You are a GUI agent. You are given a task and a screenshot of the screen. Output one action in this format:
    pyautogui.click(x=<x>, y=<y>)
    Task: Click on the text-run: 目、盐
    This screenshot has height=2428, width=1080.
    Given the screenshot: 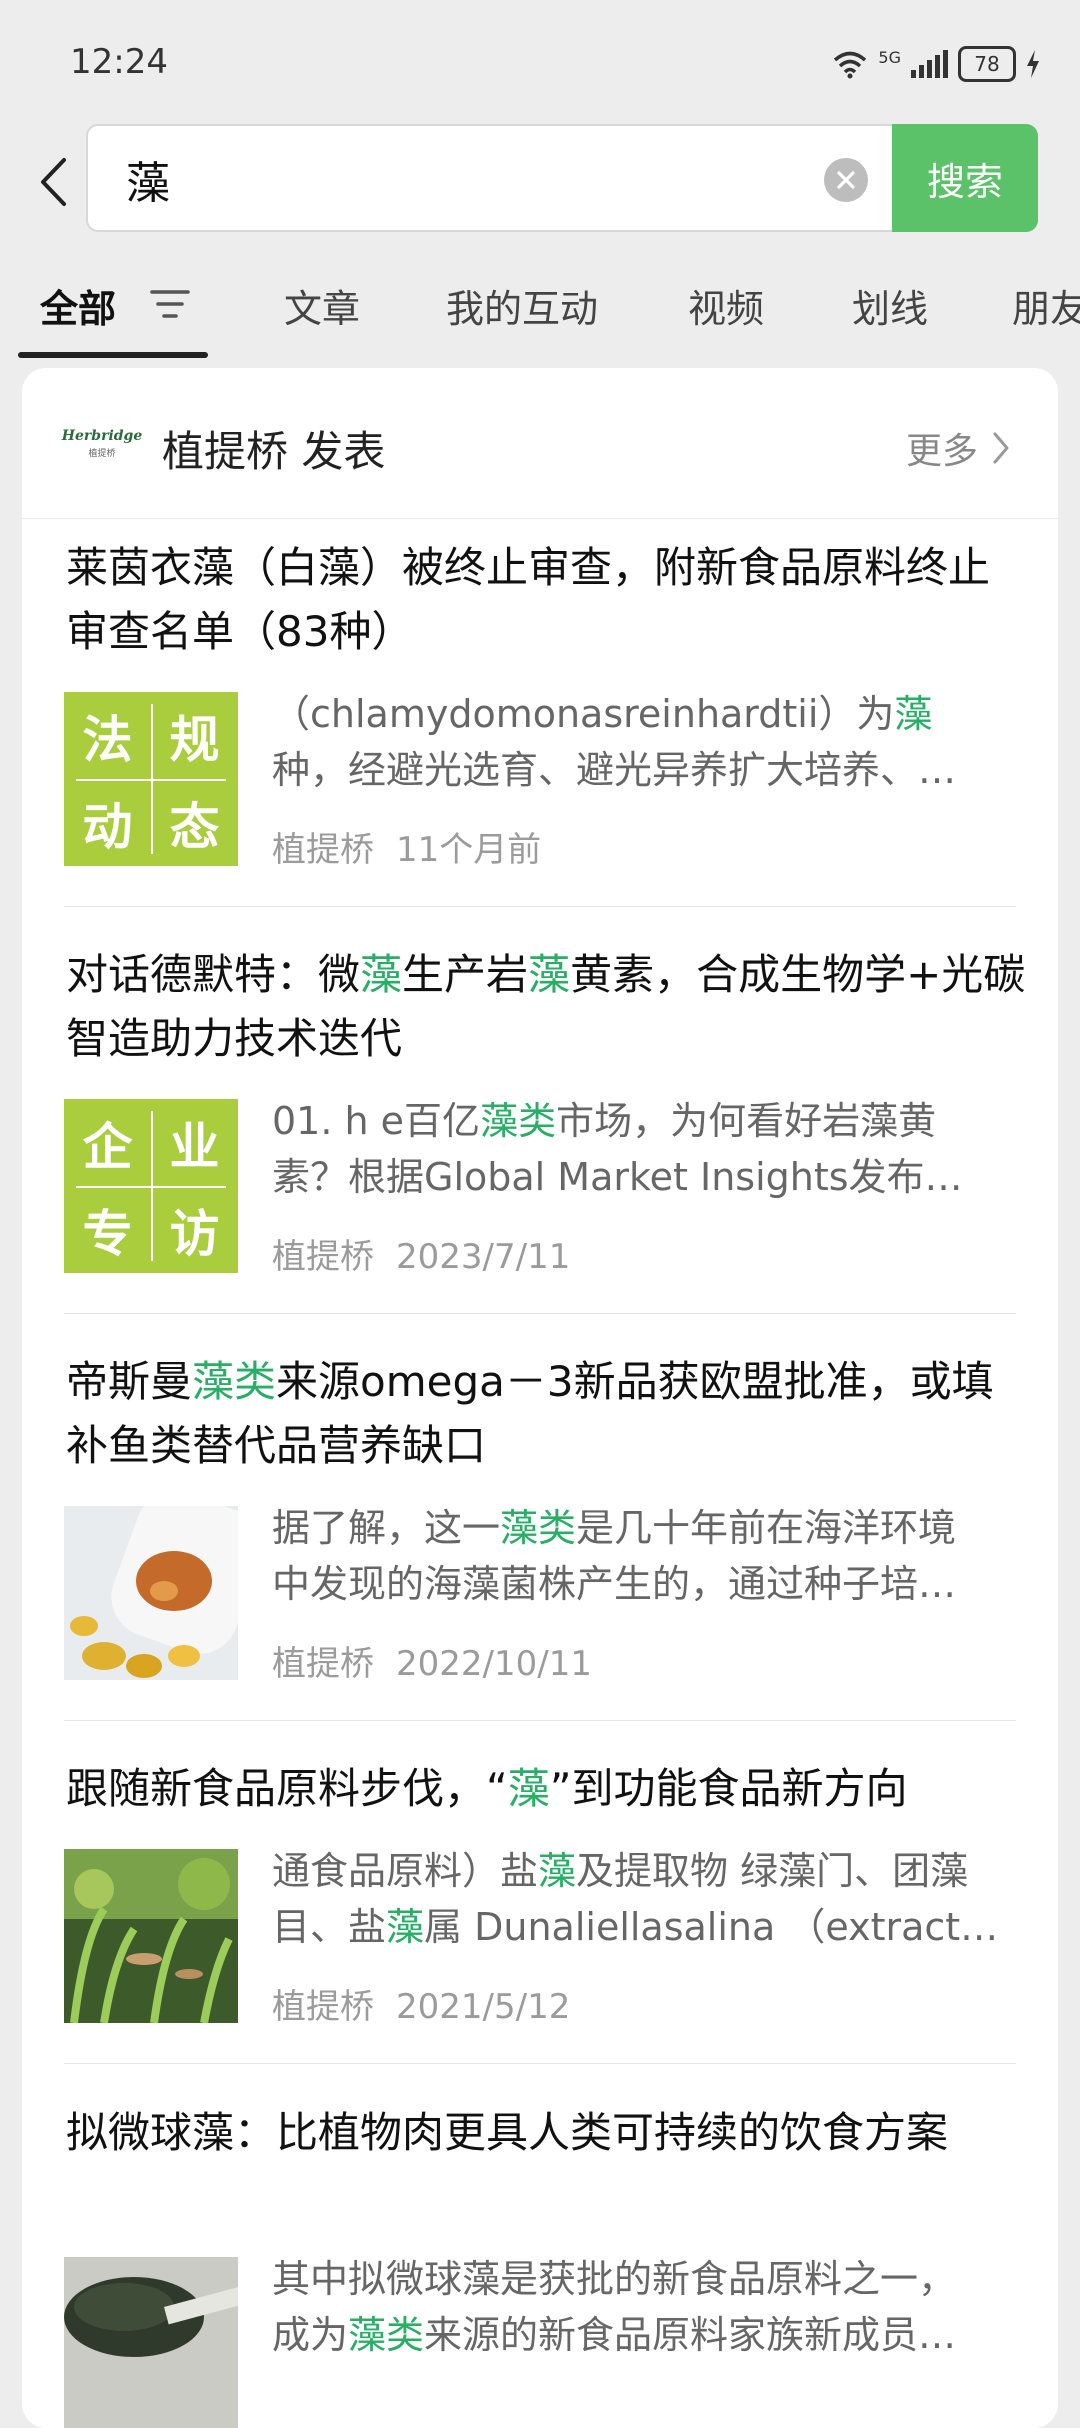 What is the action you would take?
    pyautogui.click(x=329, y=1927)
    